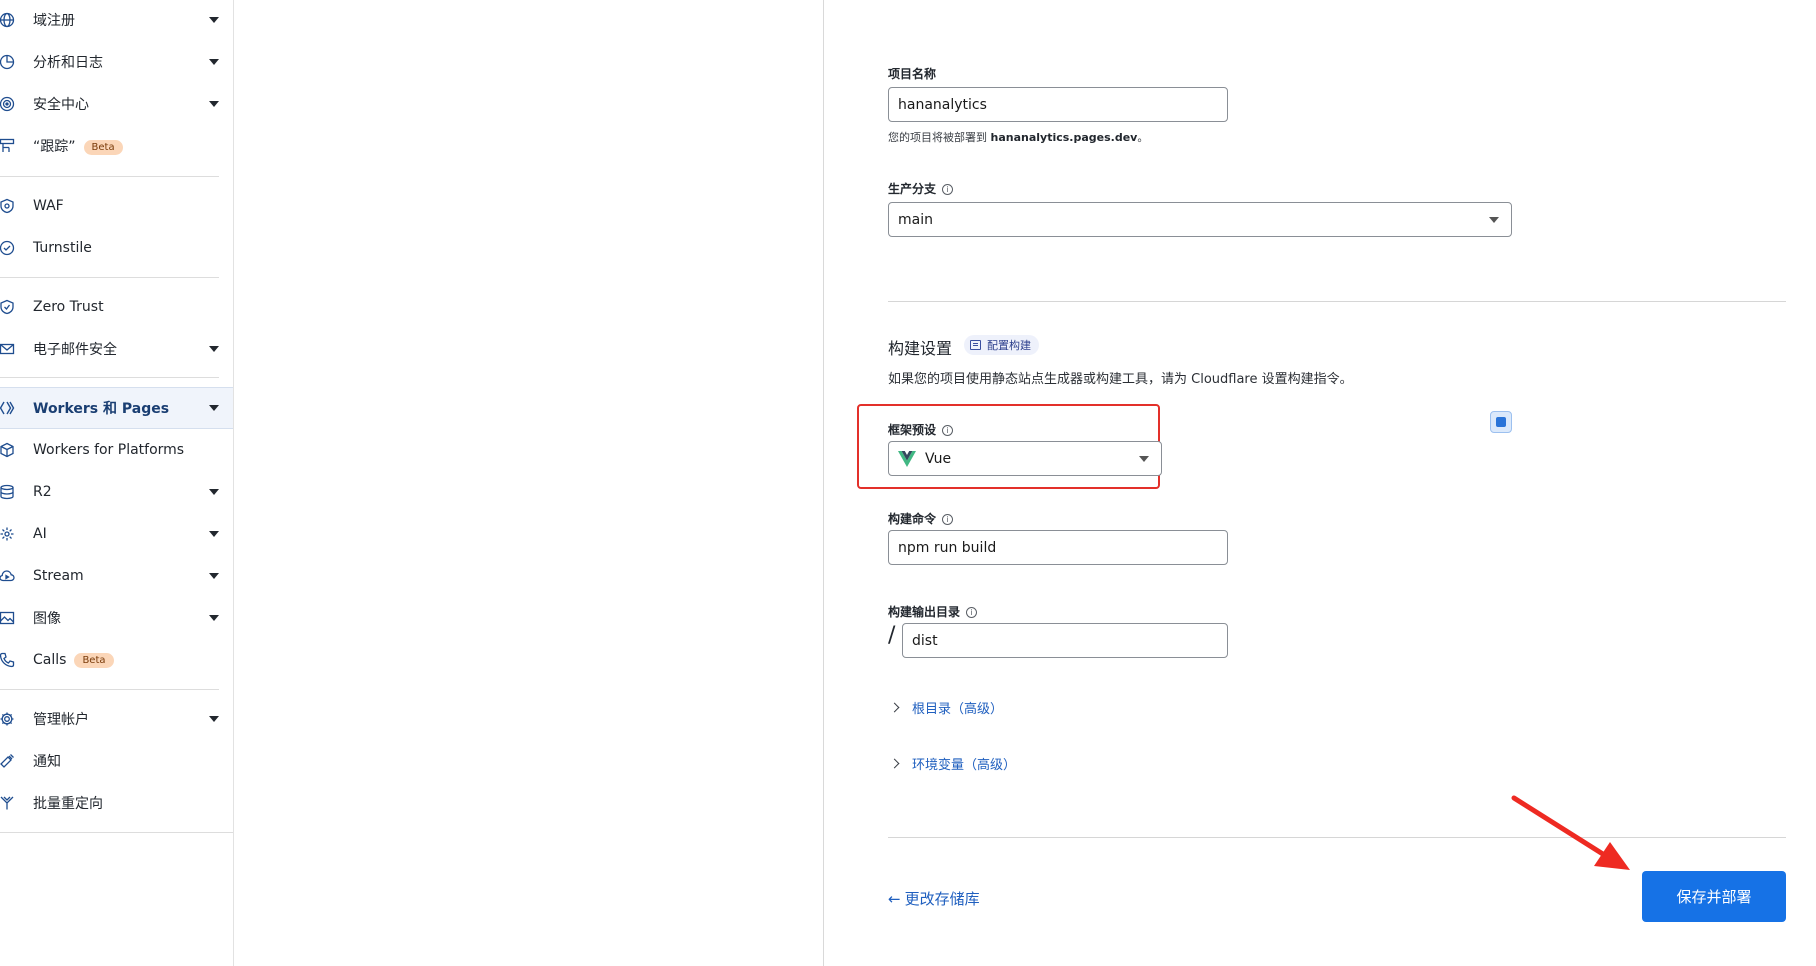  Describe the element at coordinates (1009, 345) in the screenshot. I see `configure-build-label: 配置构建` at that location.